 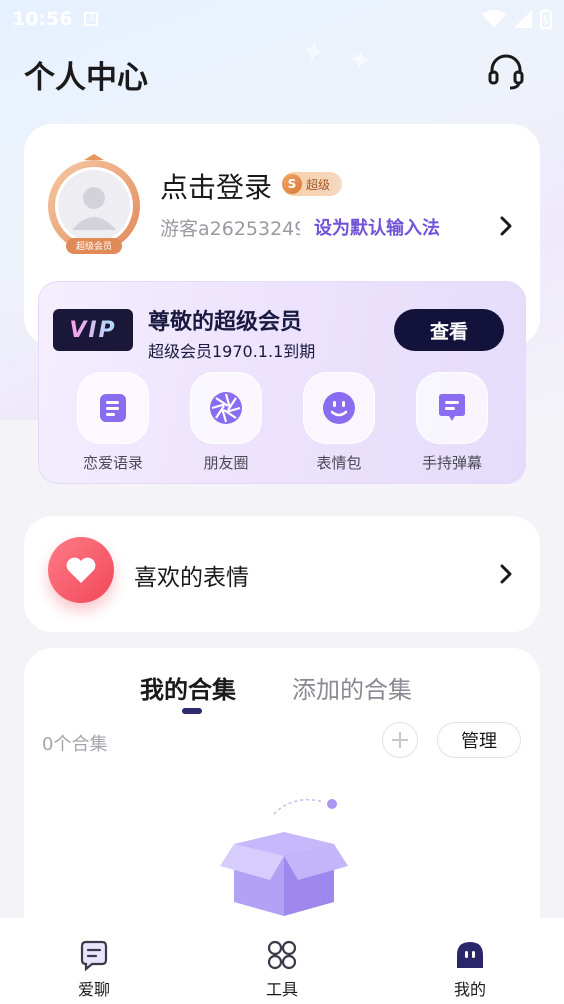 I want to click on smile-icon, so click(x=339, y=408).